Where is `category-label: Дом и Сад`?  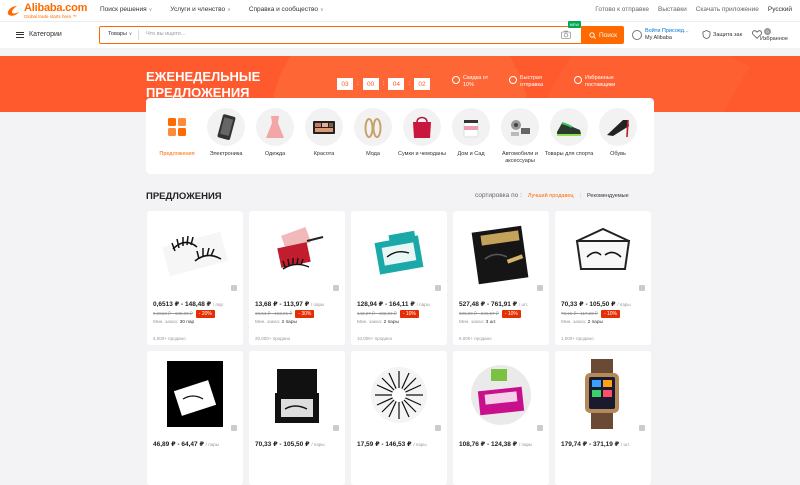 category-label: Дом и Сад is located at coordinates (471, 154).